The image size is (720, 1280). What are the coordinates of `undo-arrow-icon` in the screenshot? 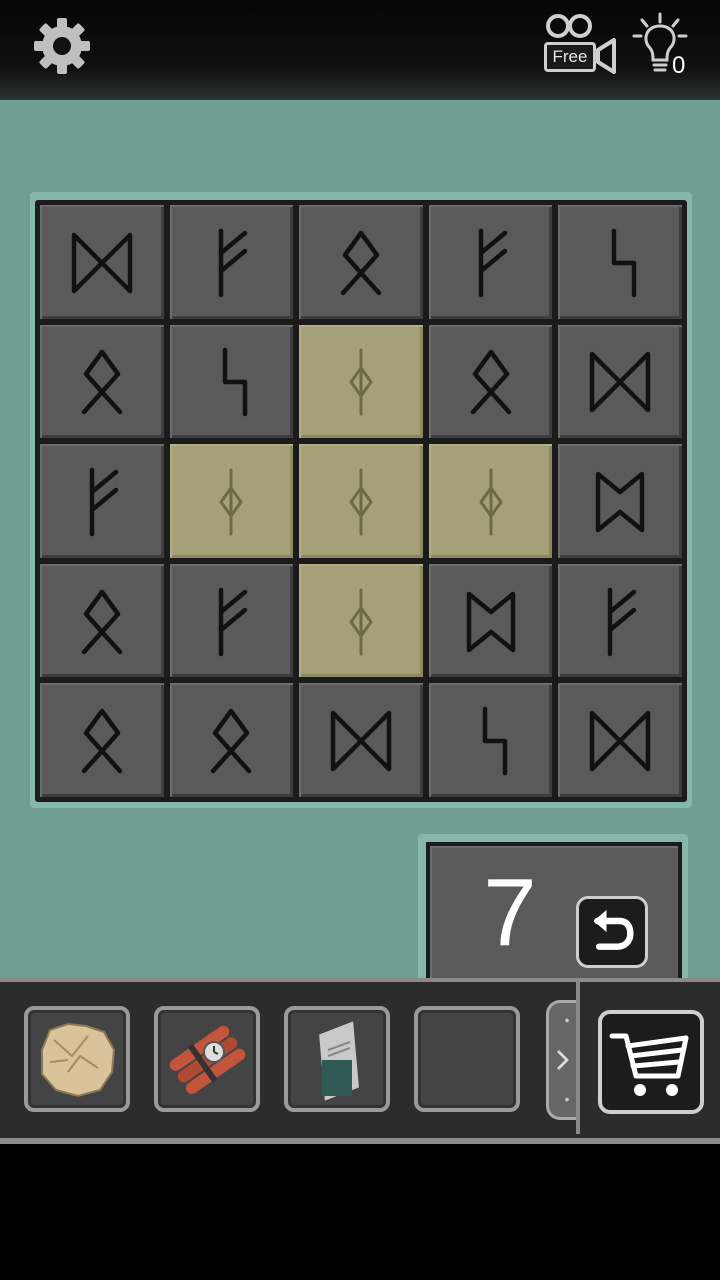 It's located at (613, 930).